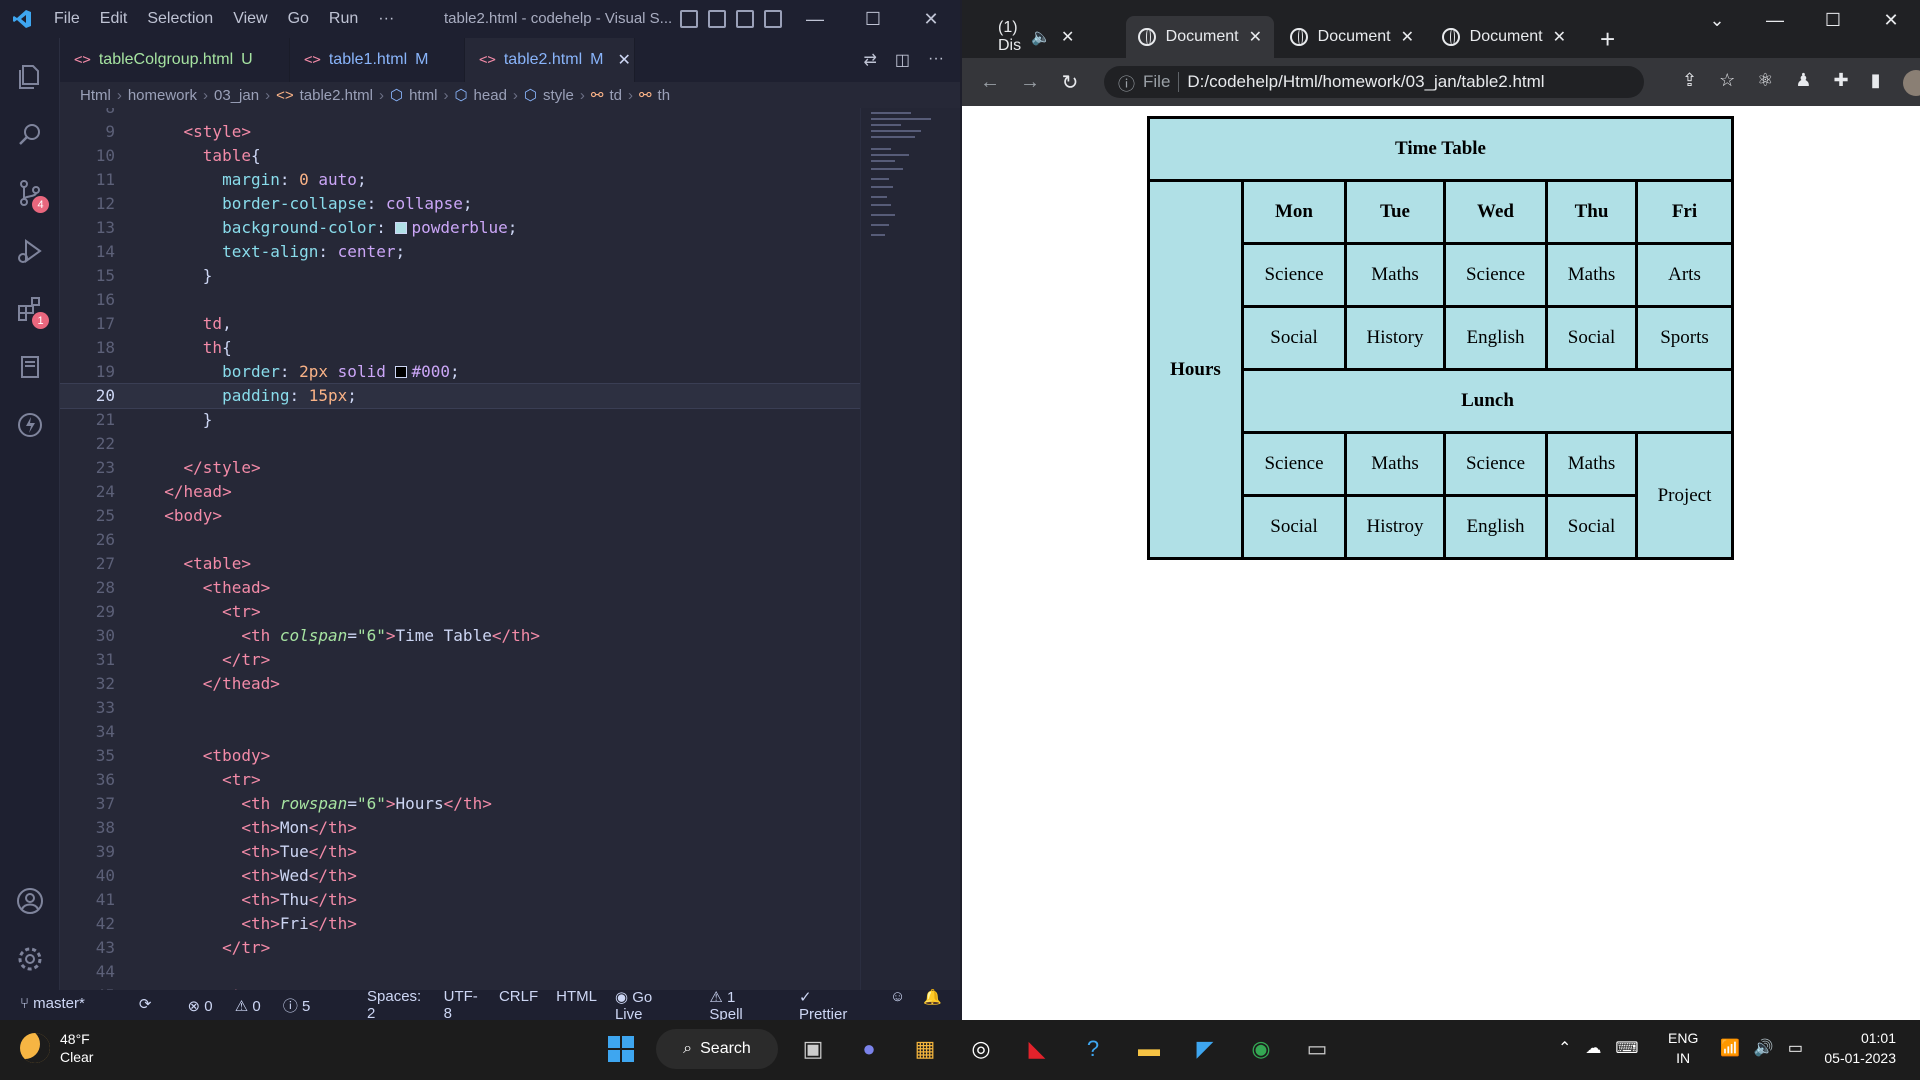 This screenshot has width=1920, height=1080. What do you see at coordinates (30, 367) in the screenshot?
I see `notebook-icon` at bounding box center [30, 367].